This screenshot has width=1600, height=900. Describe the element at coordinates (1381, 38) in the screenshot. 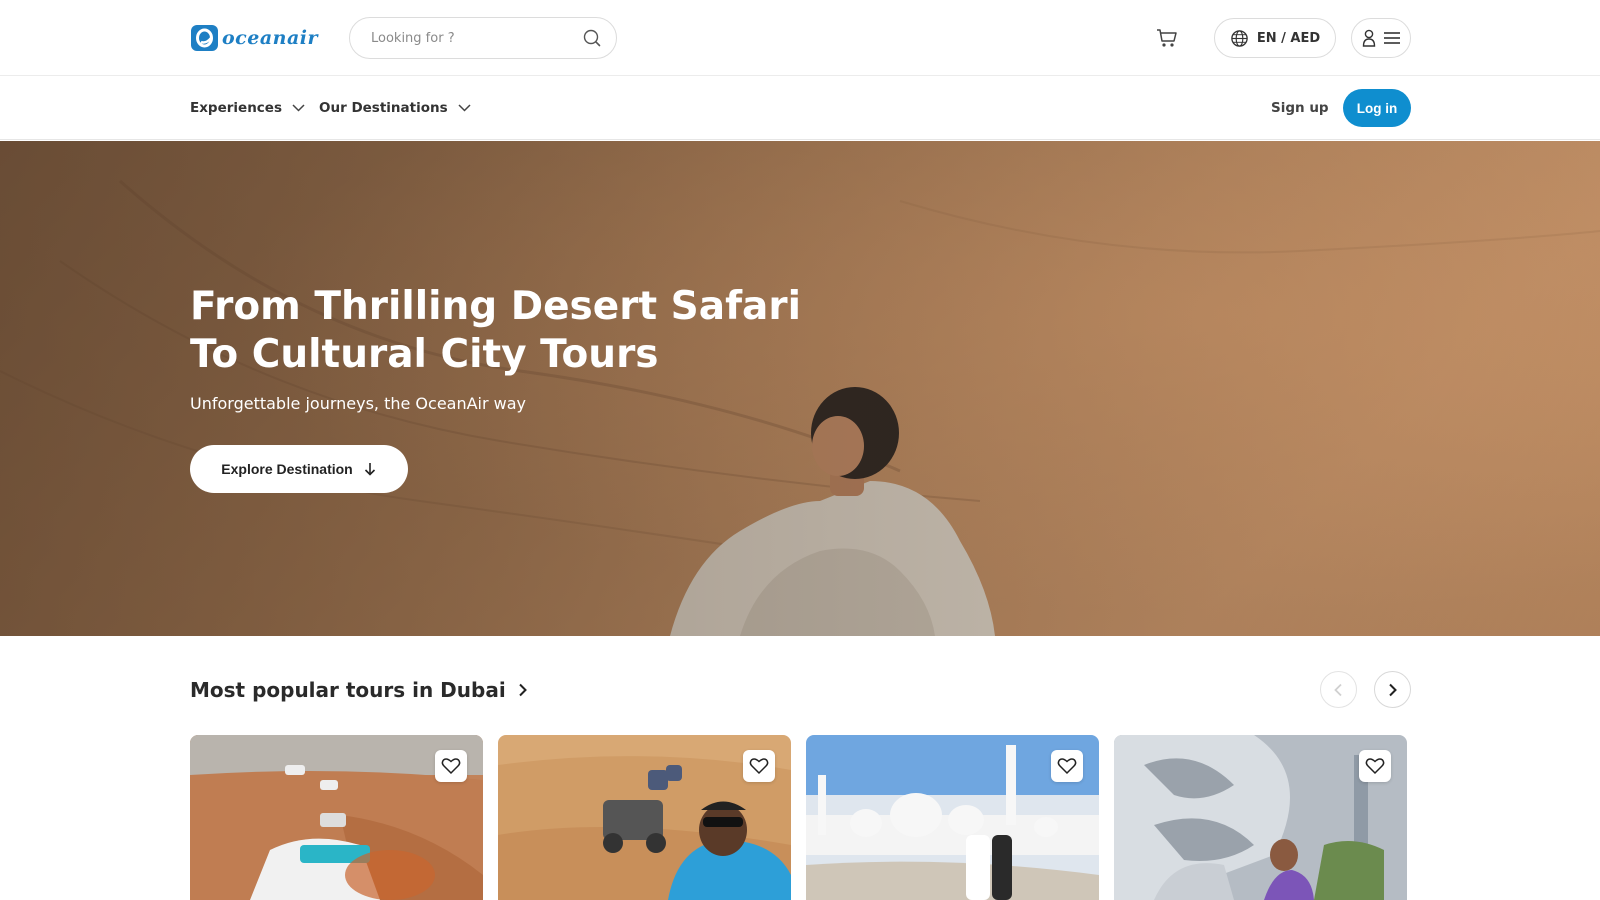

I see `account-menu-button` at that location.